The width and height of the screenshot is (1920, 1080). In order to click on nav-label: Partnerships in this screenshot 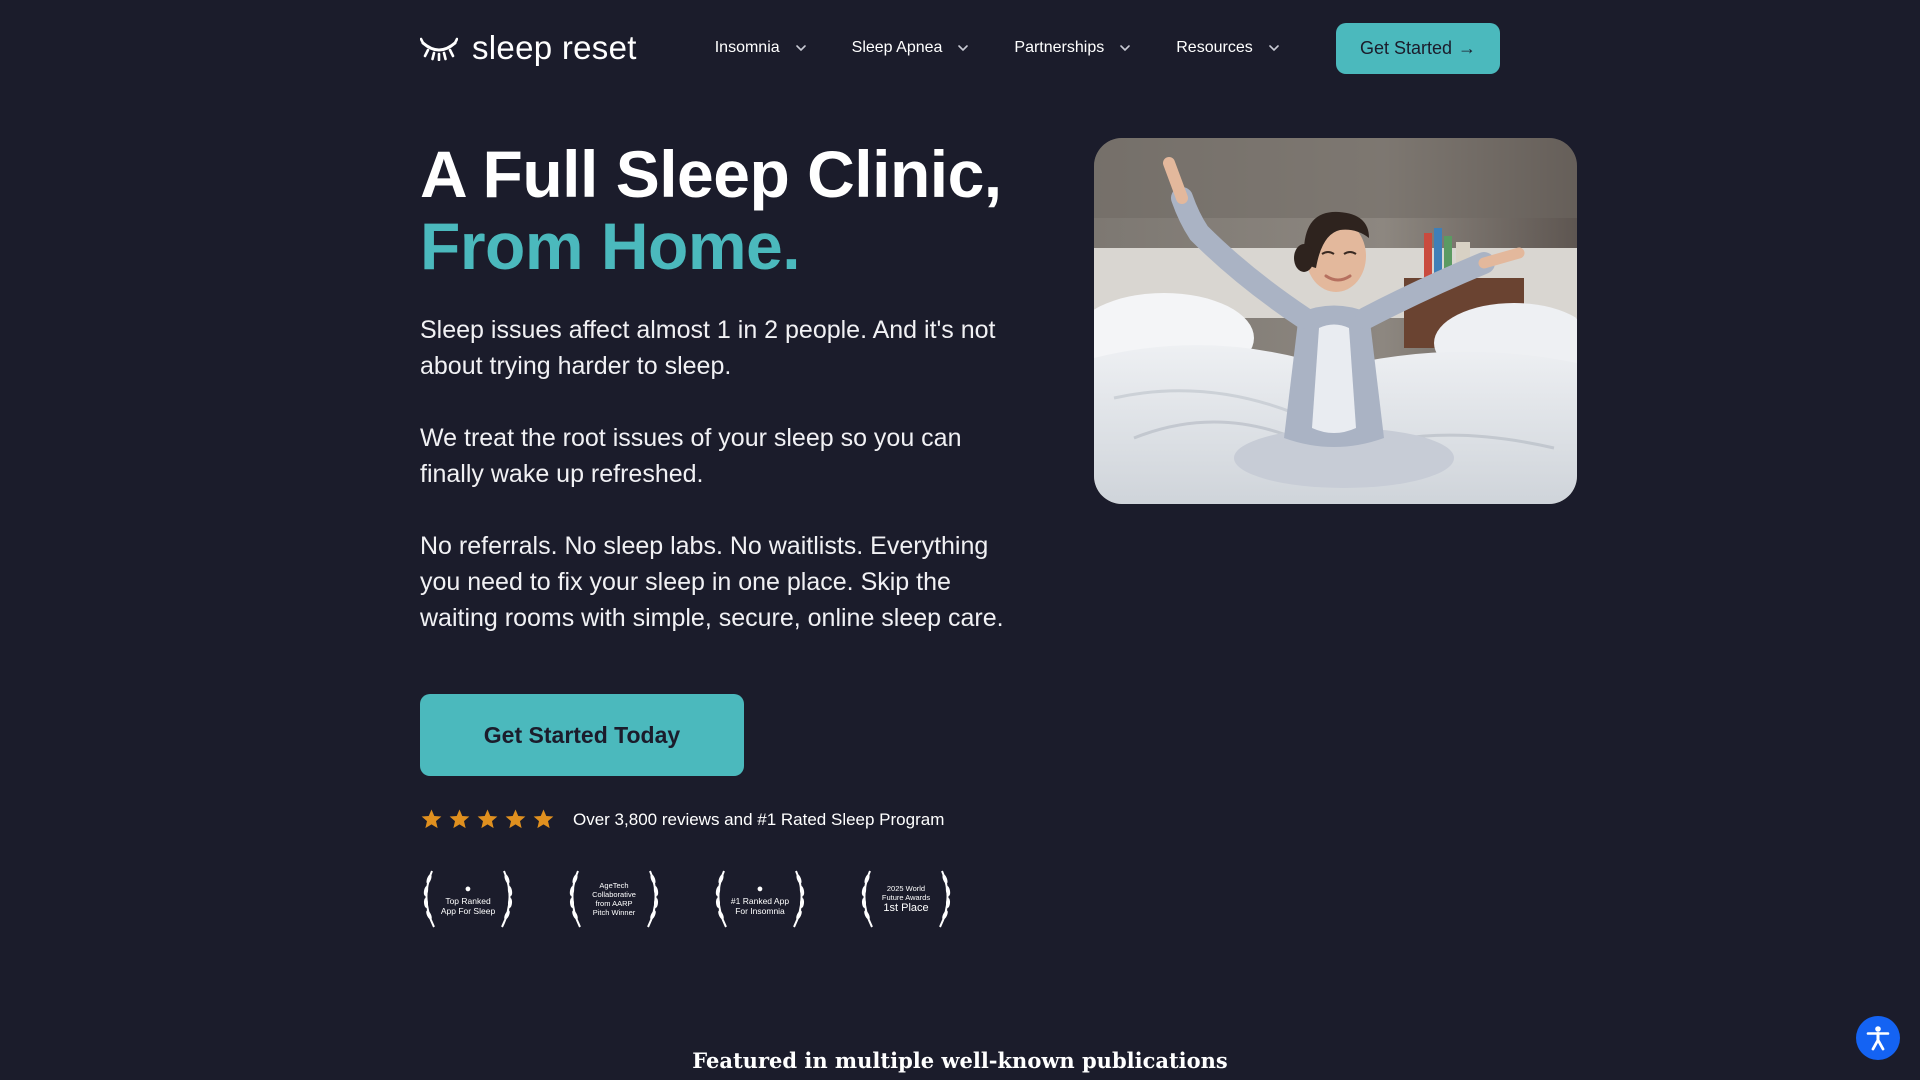, I will do `click(1059, 47)`.